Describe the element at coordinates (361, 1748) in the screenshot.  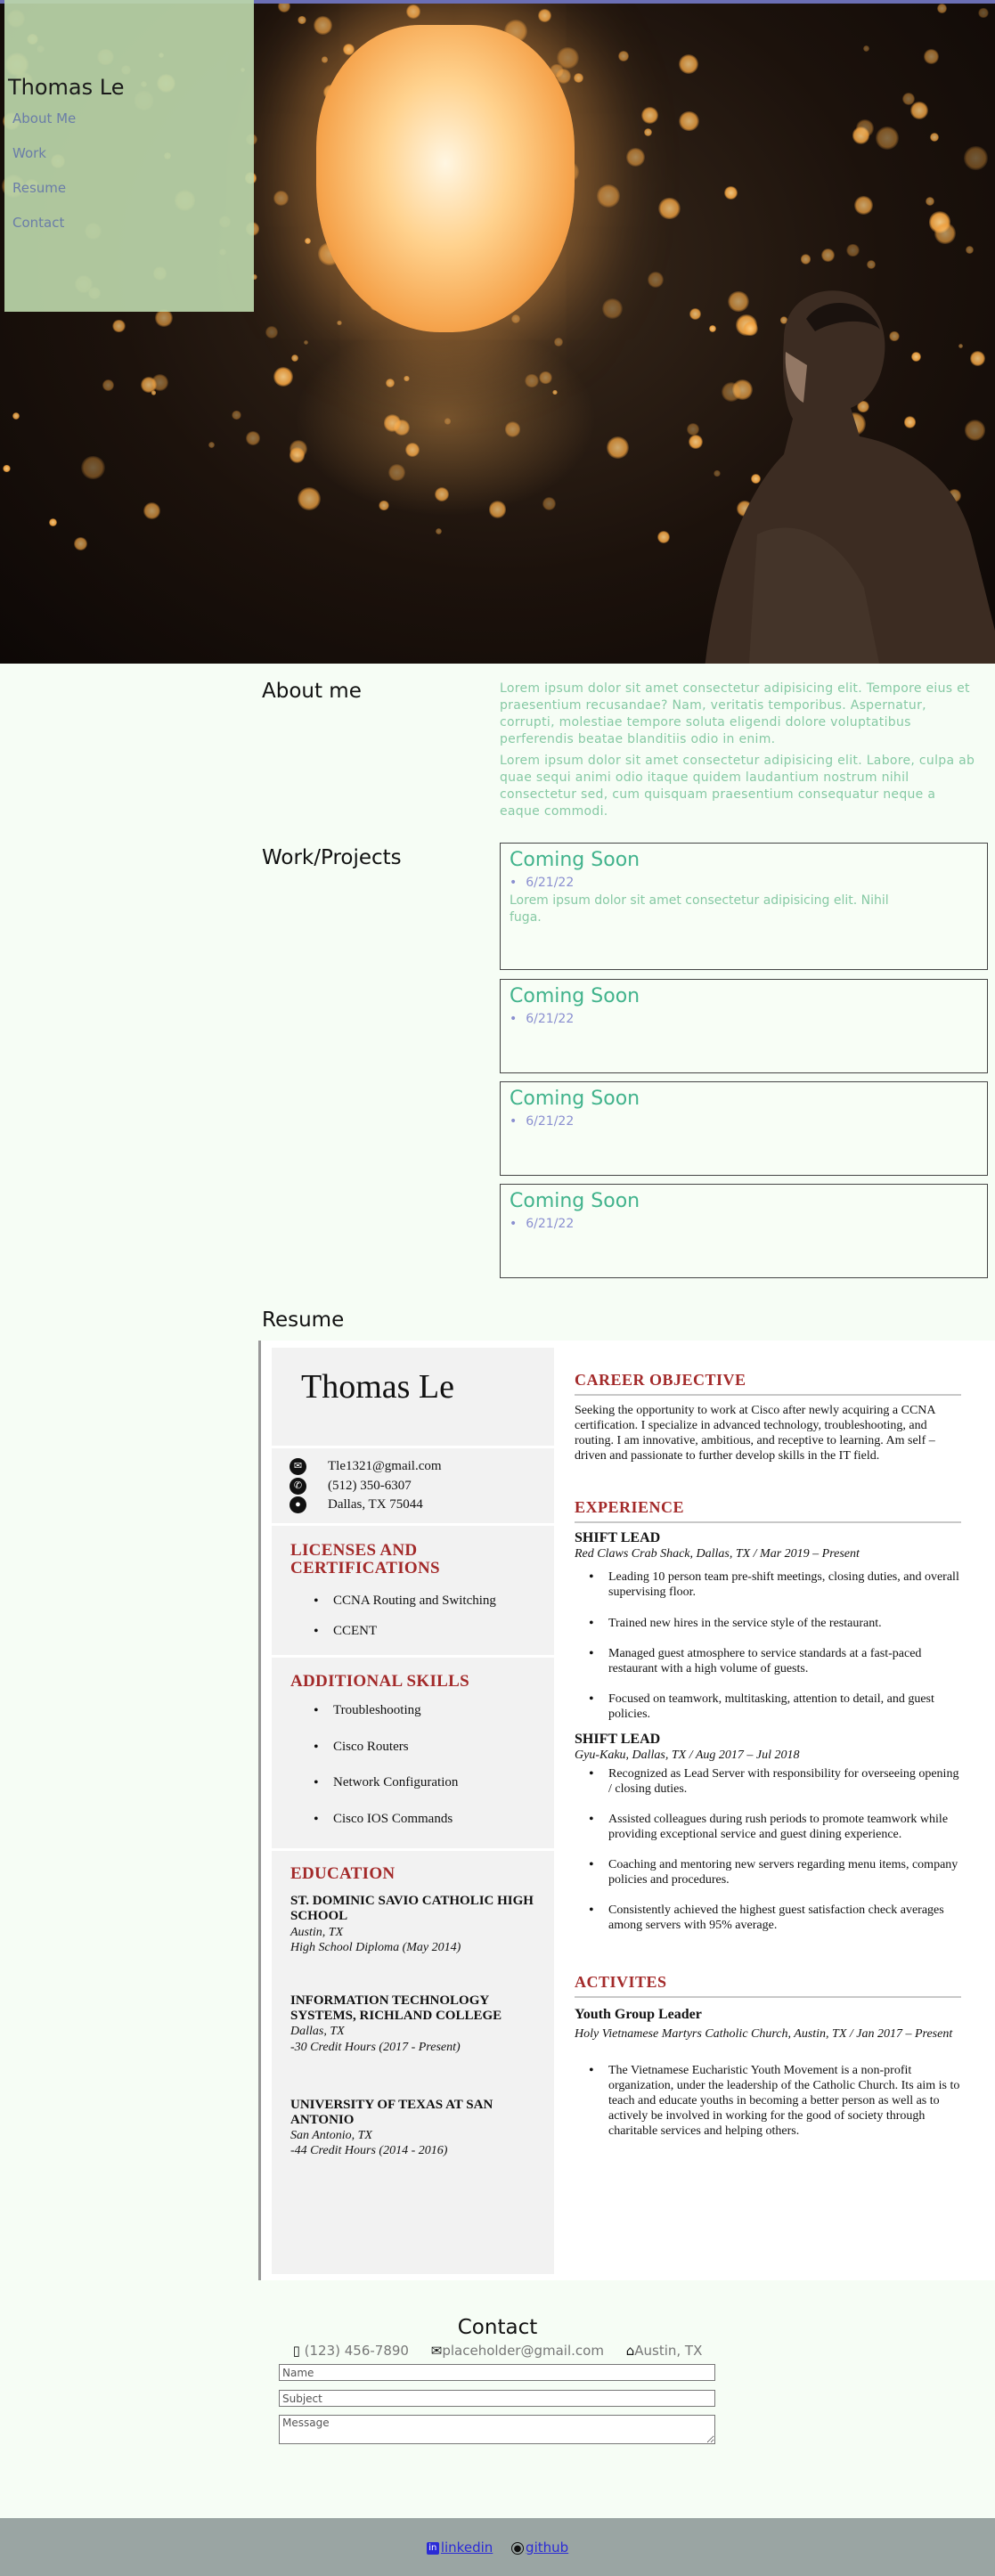
I see `skill-item: Cisco Routers` at that location.